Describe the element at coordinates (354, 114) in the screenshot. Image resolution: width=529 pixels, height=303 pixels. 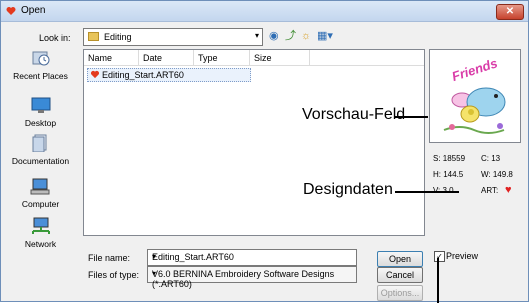
I see `callout-preview-field: Vorschau-Feld` at that location.